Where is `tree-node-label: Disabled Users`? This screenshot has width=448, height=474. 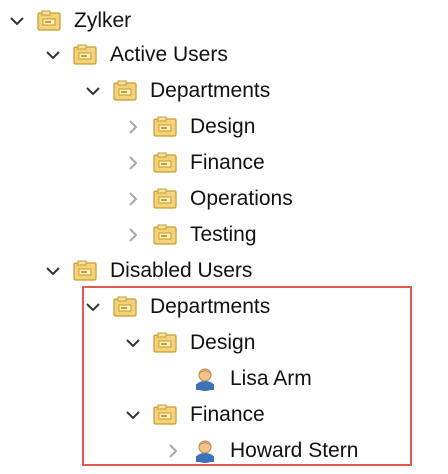
tree-node-label: Disabled Users is located at coordinates (181, 270).